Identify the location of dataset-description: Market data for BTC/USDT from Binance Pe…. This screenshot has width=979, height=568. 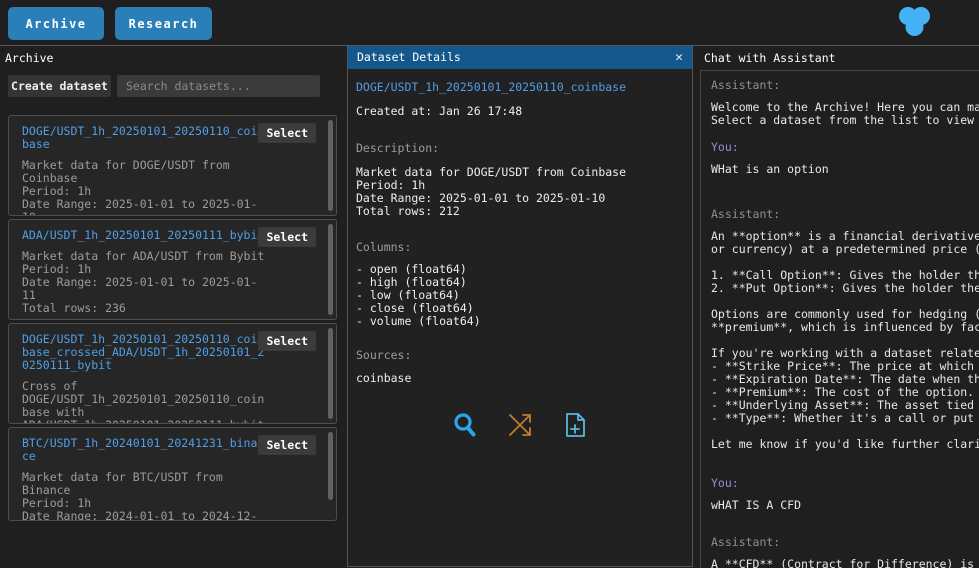
(140, 495).